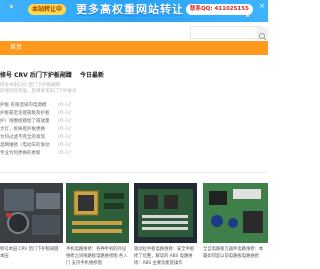 The image size is (320, 269). Describe the element at coordinates (26, 122) in the screenshot. I see `article-title: 护）线圈组都给了排放量` at that location.